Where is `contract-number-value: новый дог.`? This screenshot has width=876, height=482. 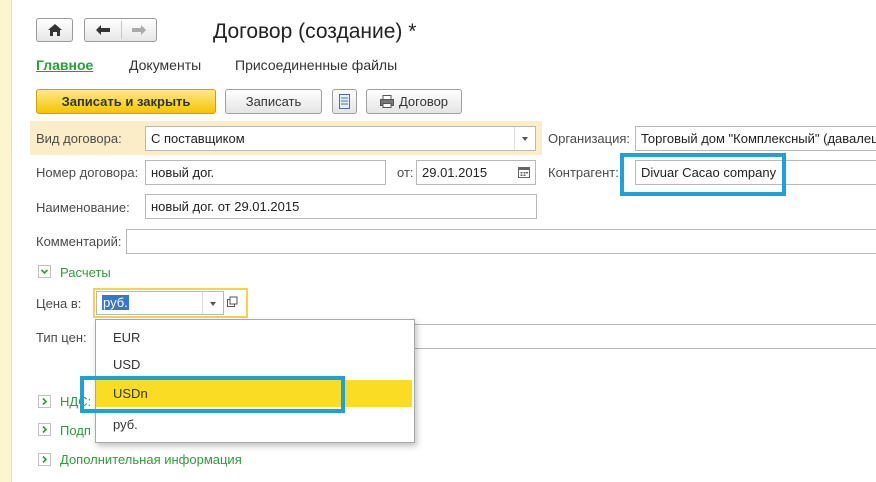
contract-number-value: новый дог. is located at coordinates (183, 172).